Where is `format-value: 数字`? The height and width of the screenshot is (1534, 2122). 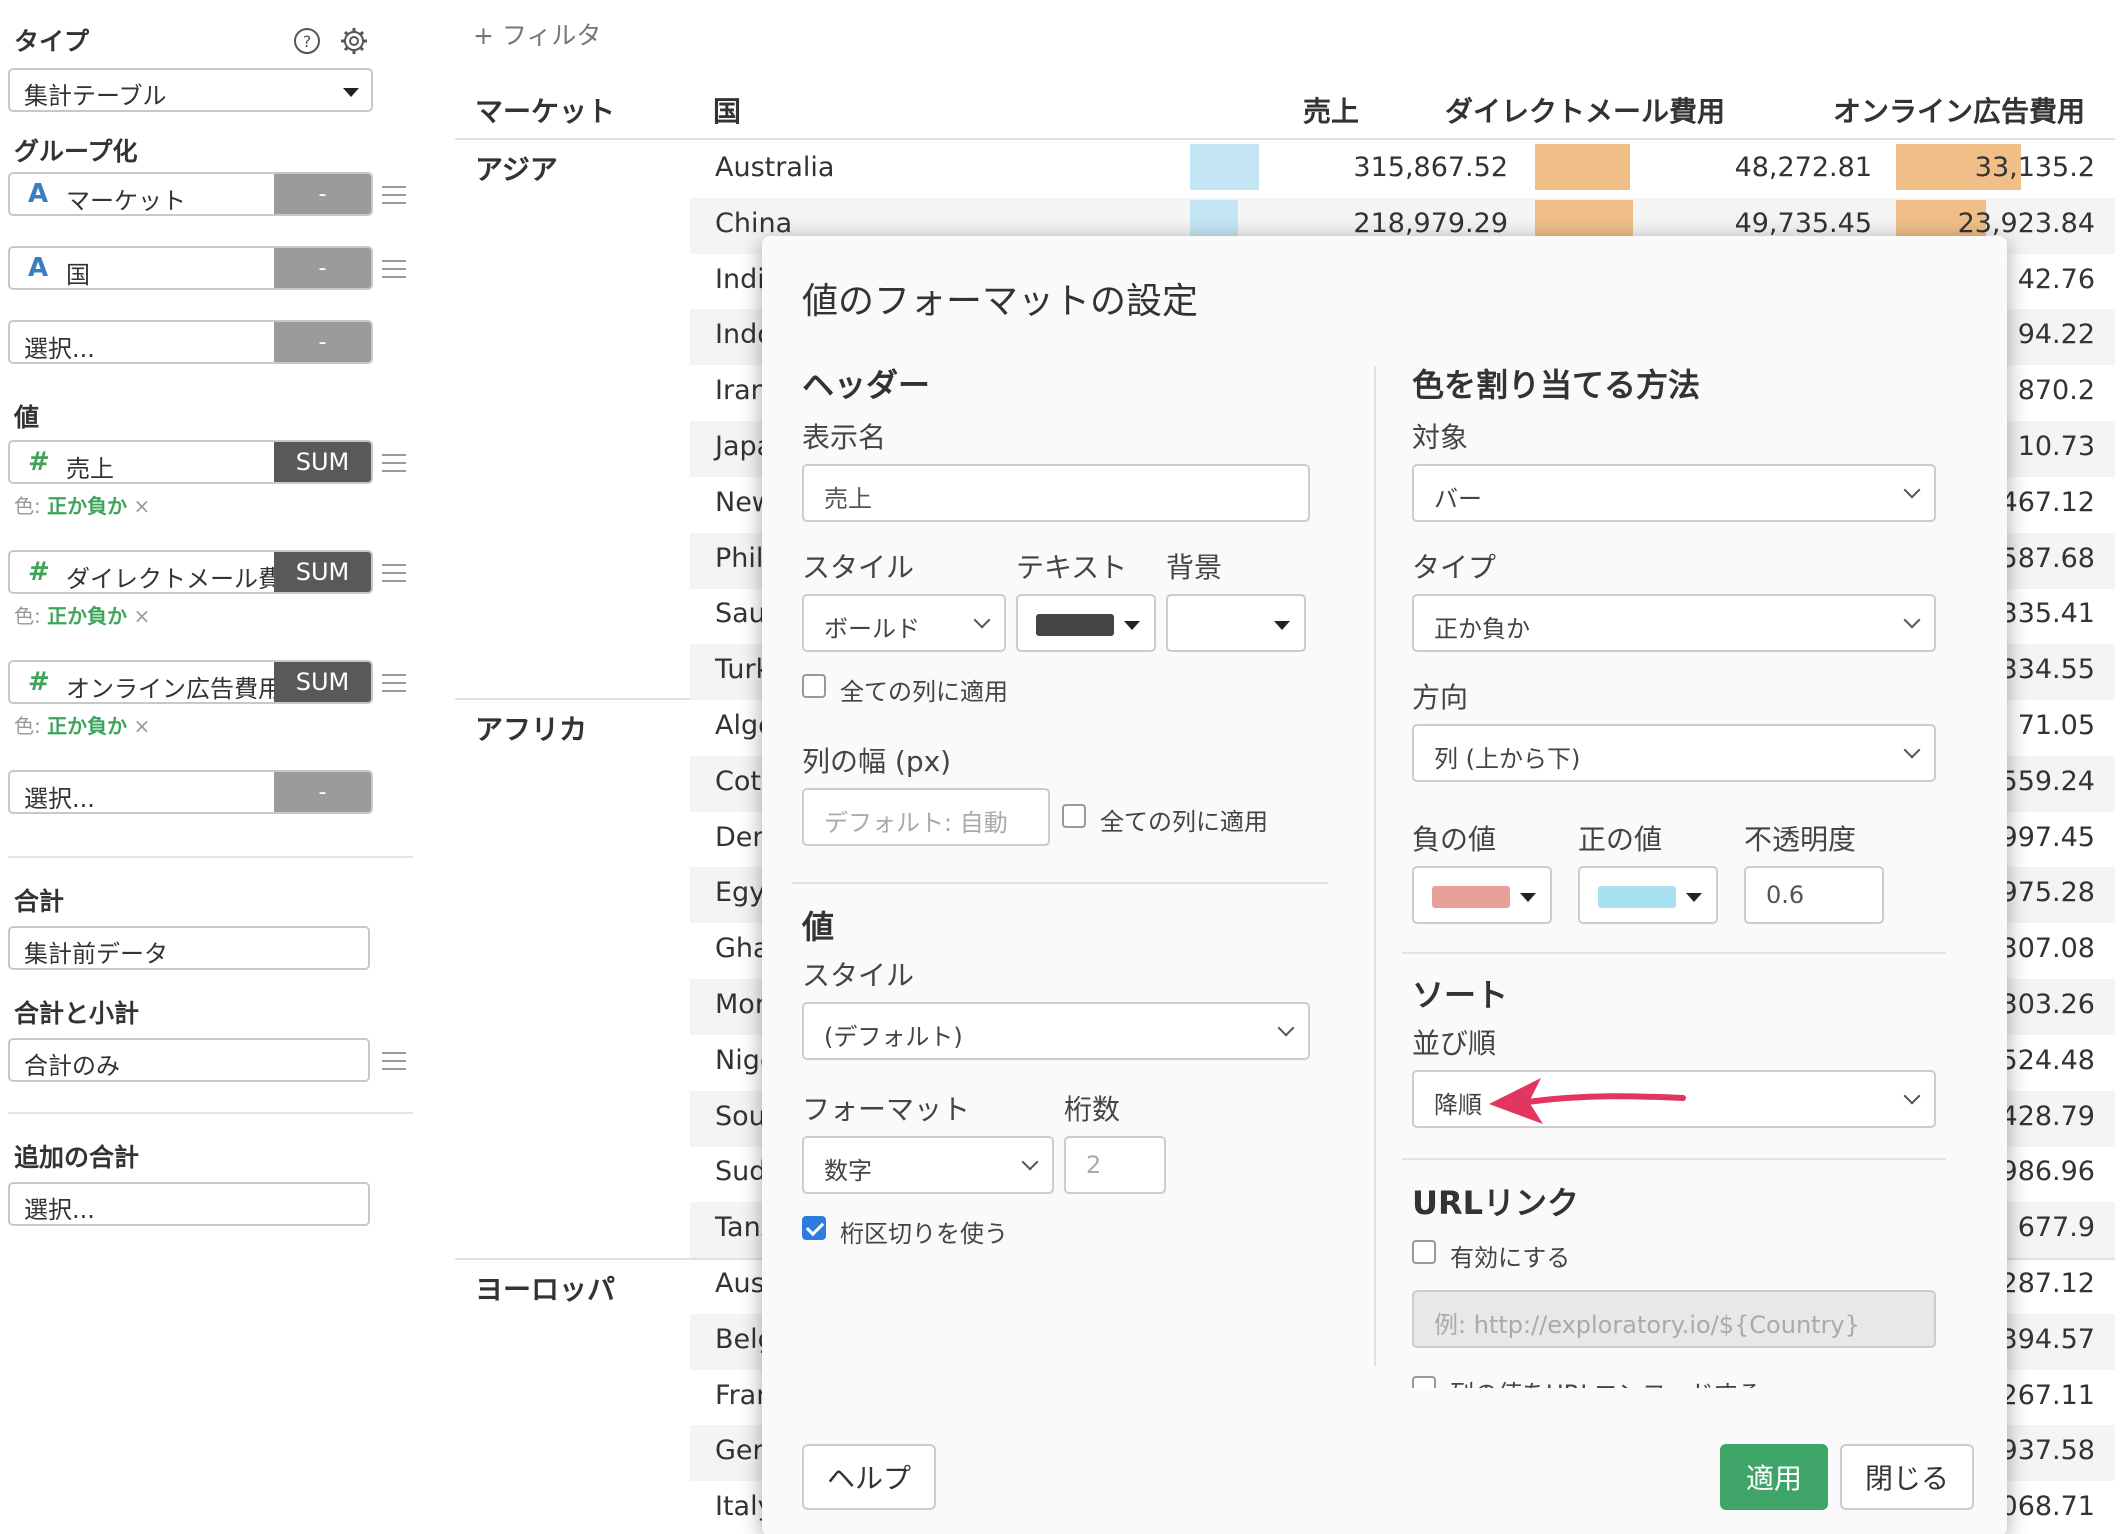
format-value: 数字 is located at coordinates (848, 1171).